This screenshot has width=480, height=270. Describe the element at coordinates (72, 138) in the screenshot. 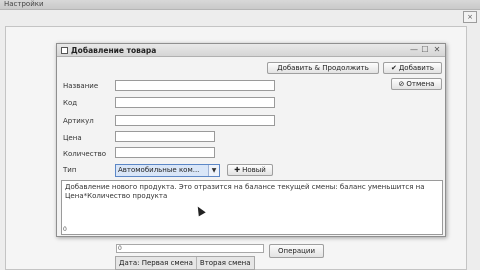

I see `price-label: Цена` at that location.